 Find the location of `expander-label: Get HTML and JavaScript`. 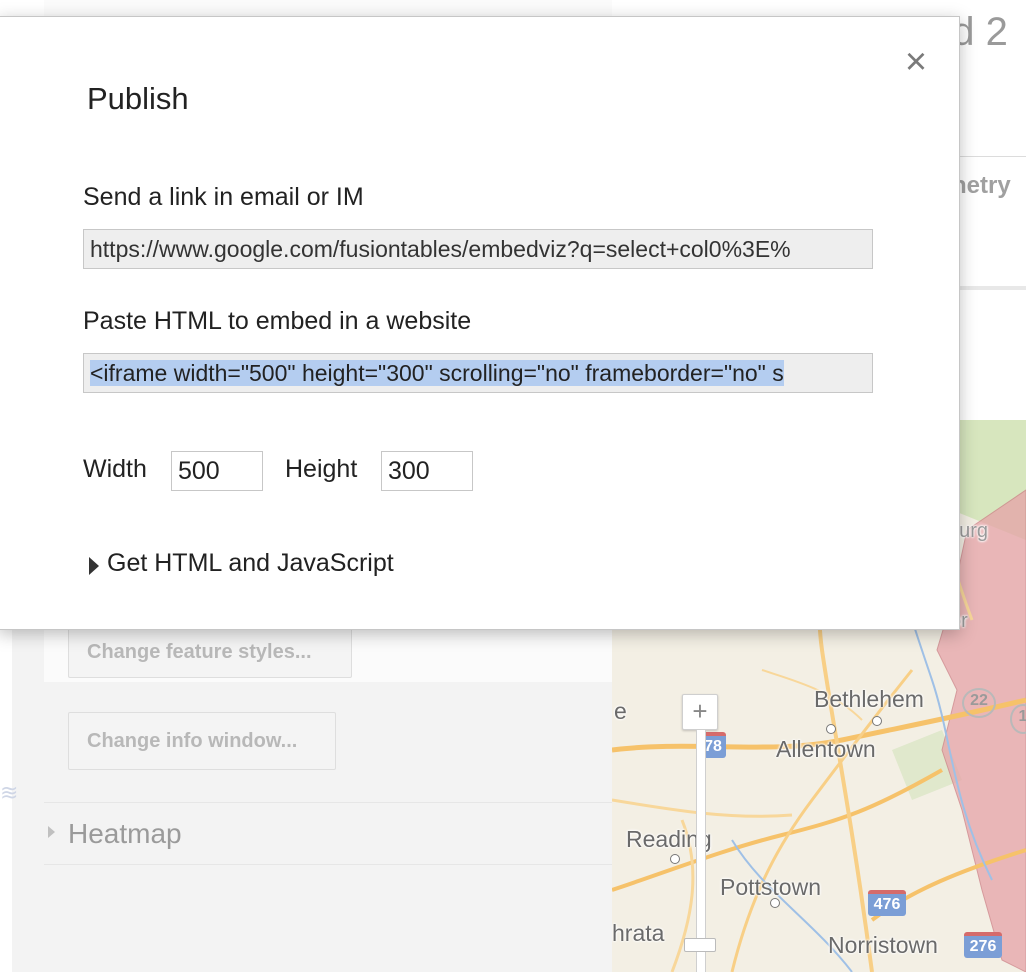

expander-label: Get HTML and JavaScript is located at coordinates (250, 563).